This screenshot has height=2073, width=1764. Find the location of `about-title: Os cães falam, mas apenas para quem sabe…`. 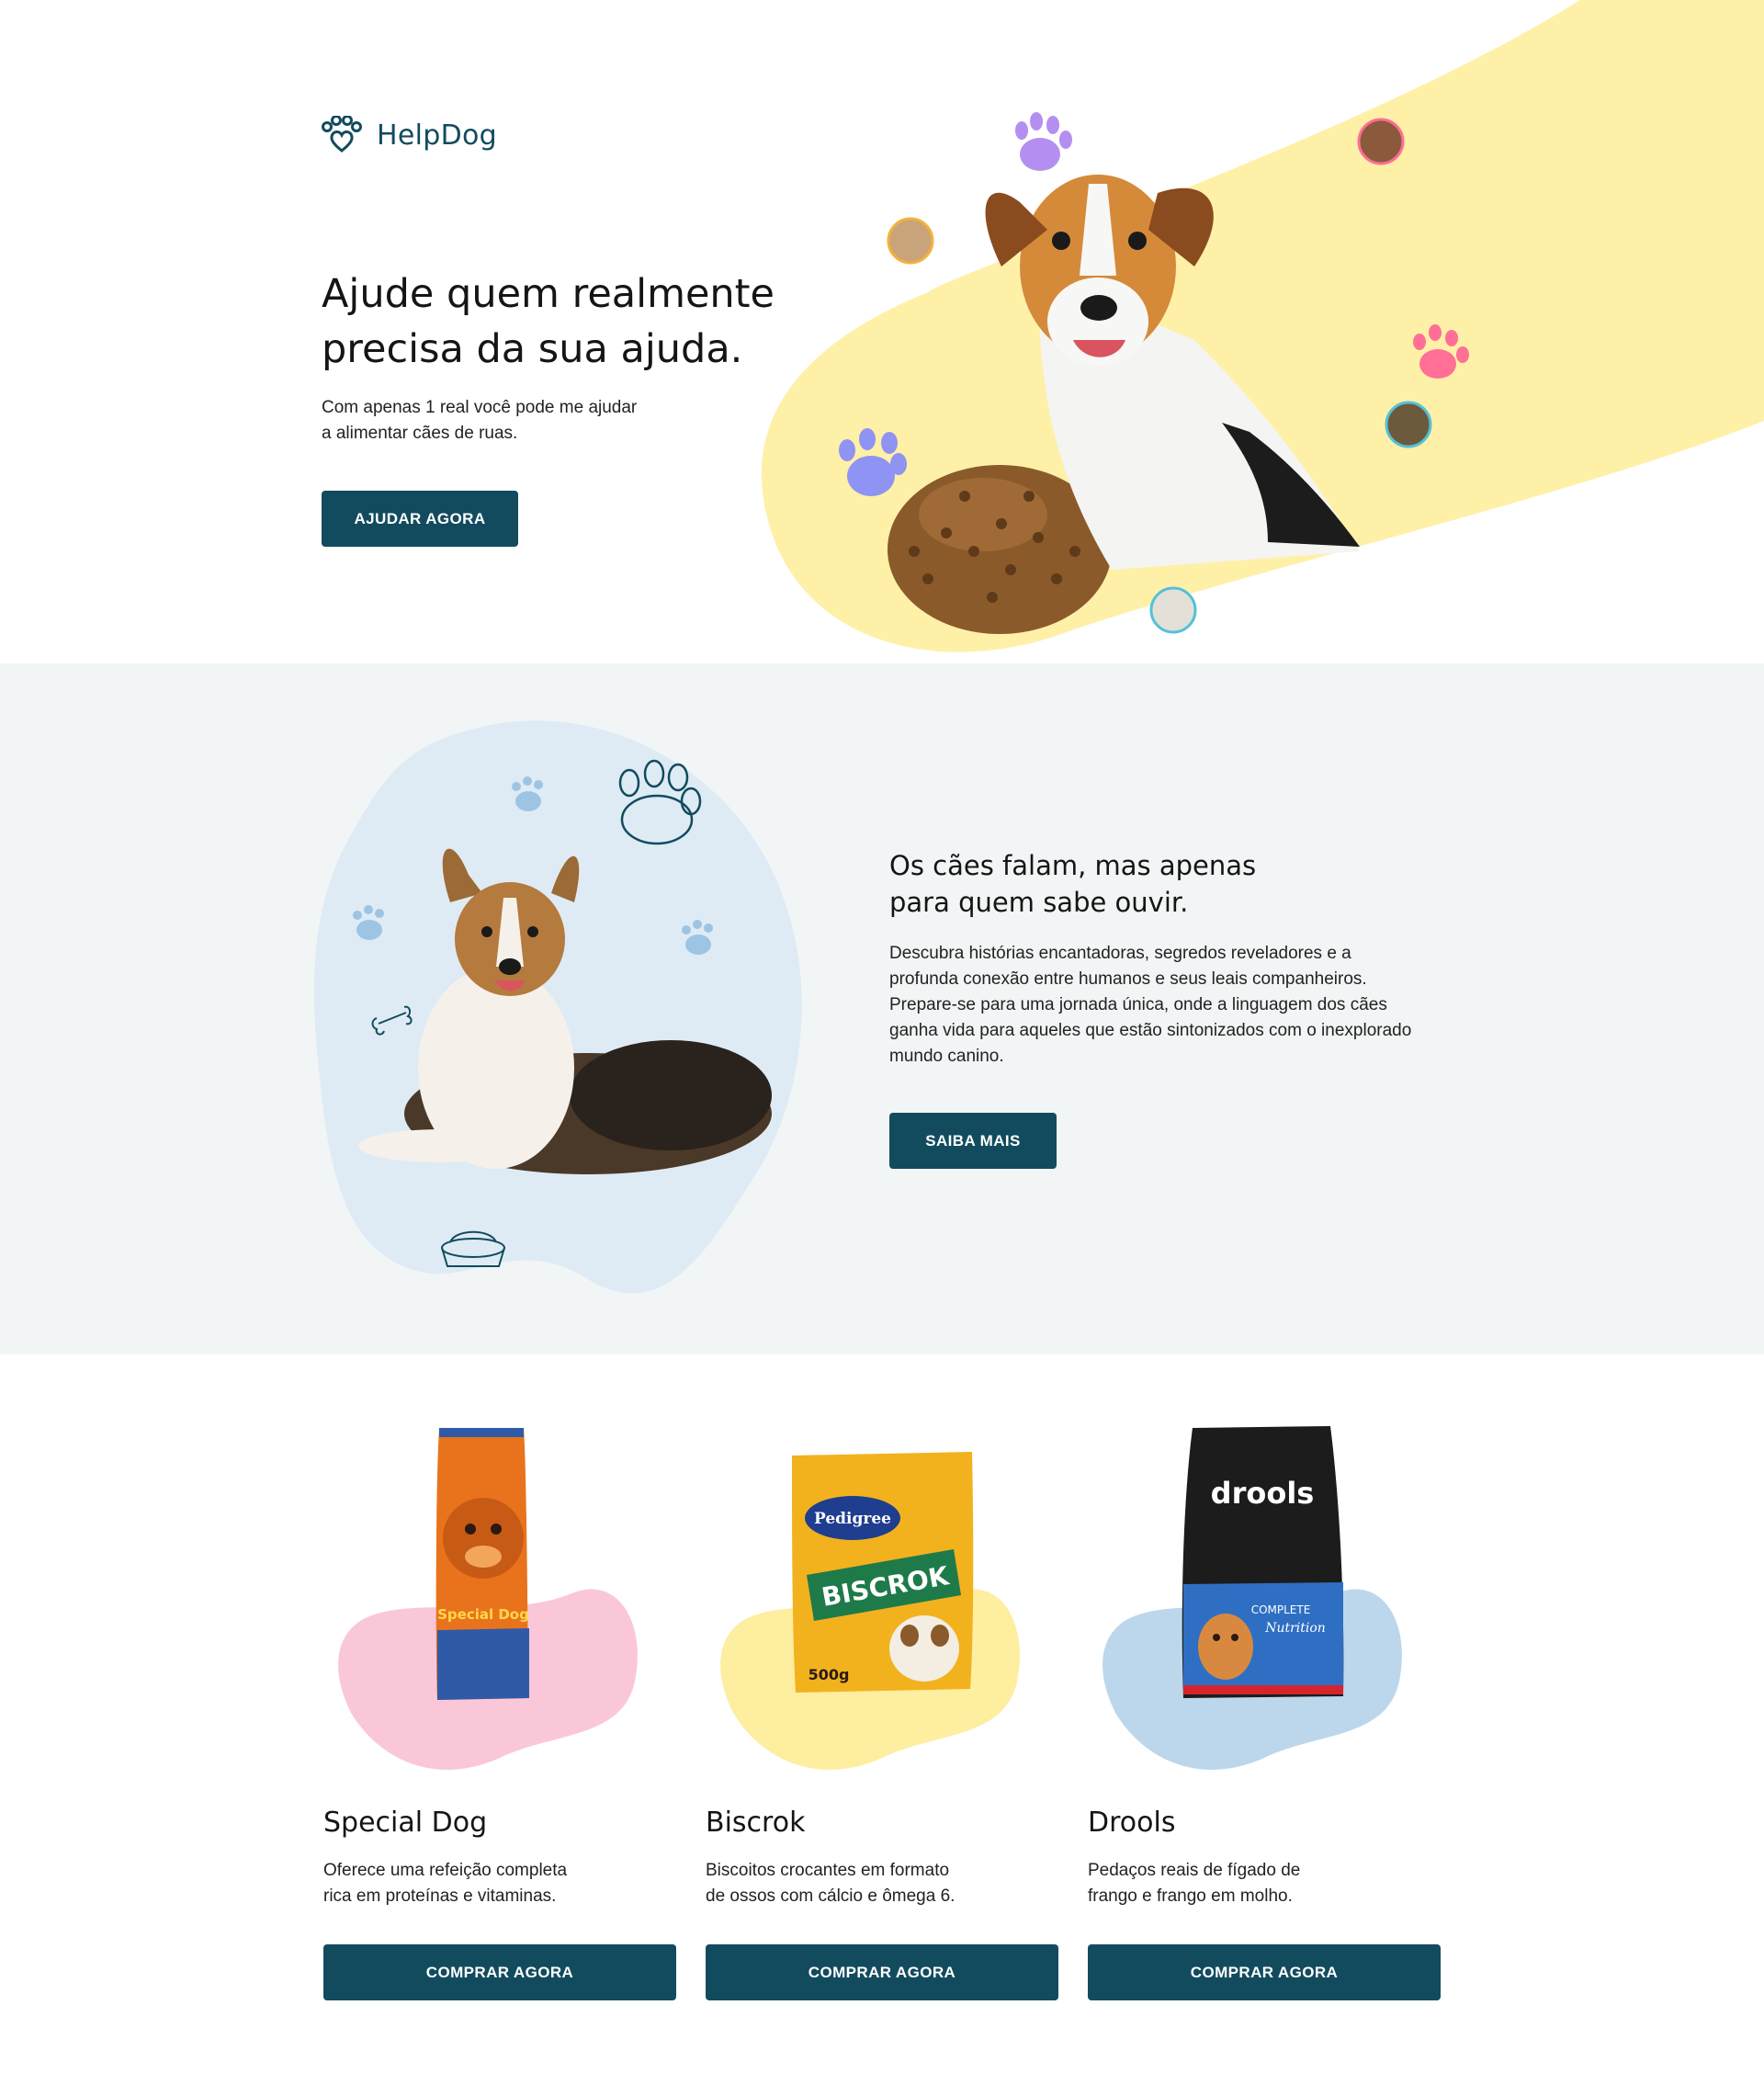

about-title: Os cães falam, mas apenas para quem sabe… is located at coordinates (1128, 884).